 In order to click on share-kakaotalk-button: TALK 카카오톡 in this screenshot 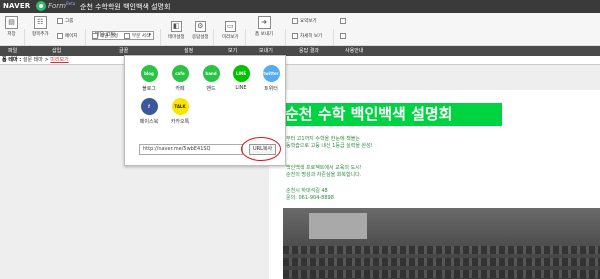, I will do `click(180, 111)`.